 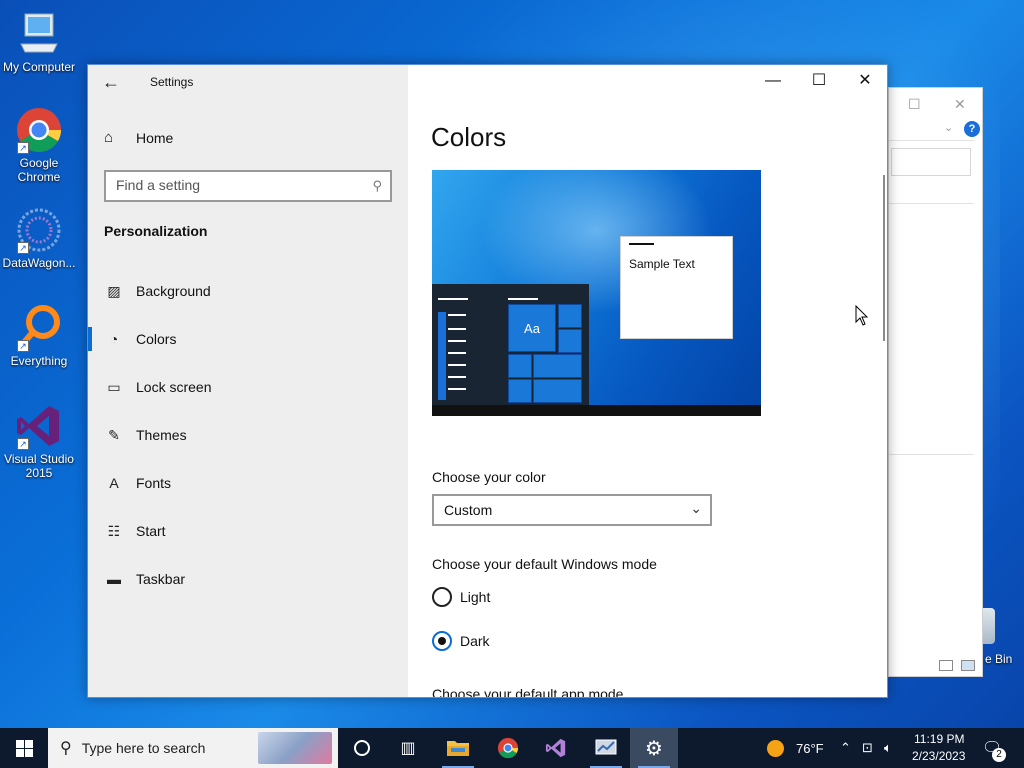 I want to click on start-icon: ☷, so click(x=114, y=530).